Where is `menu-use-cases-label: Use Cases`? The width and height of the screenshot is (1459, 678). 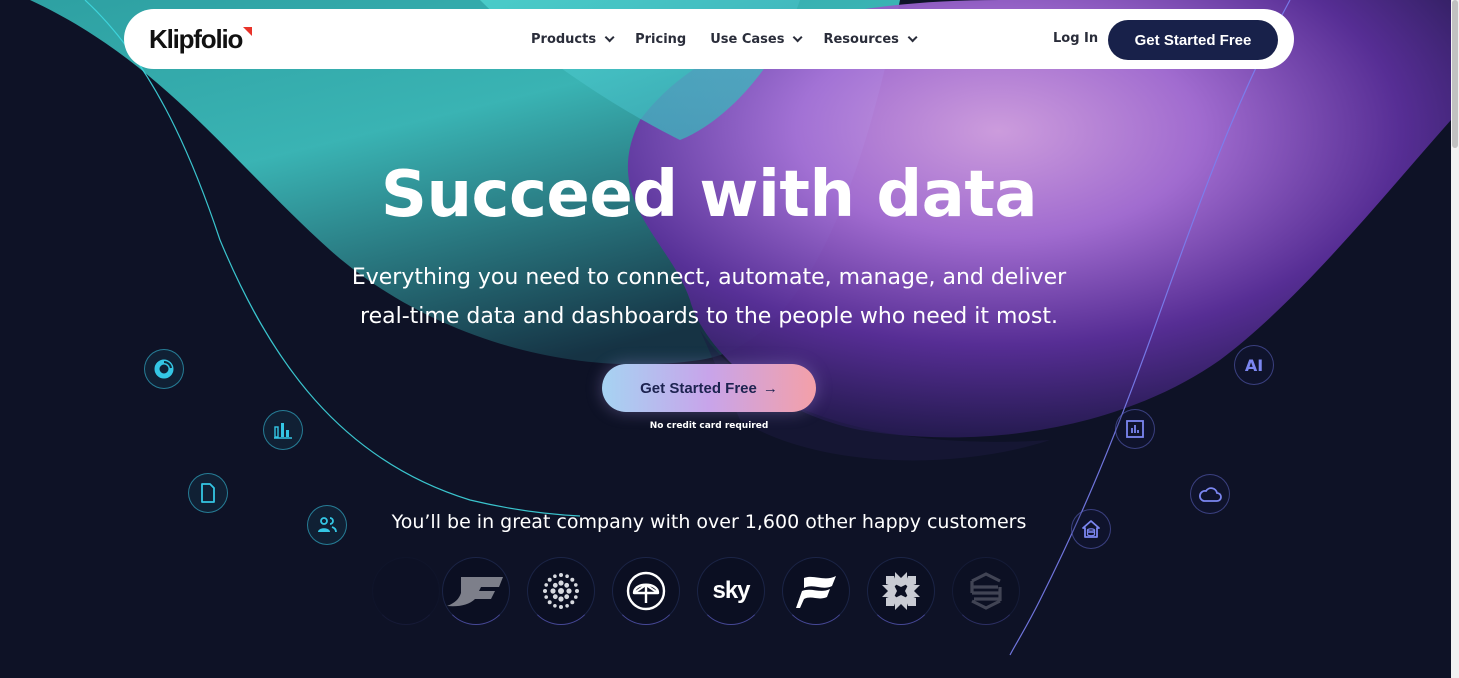
menu-use-cases-label: Use Cases is located at coordinates (747, 39).